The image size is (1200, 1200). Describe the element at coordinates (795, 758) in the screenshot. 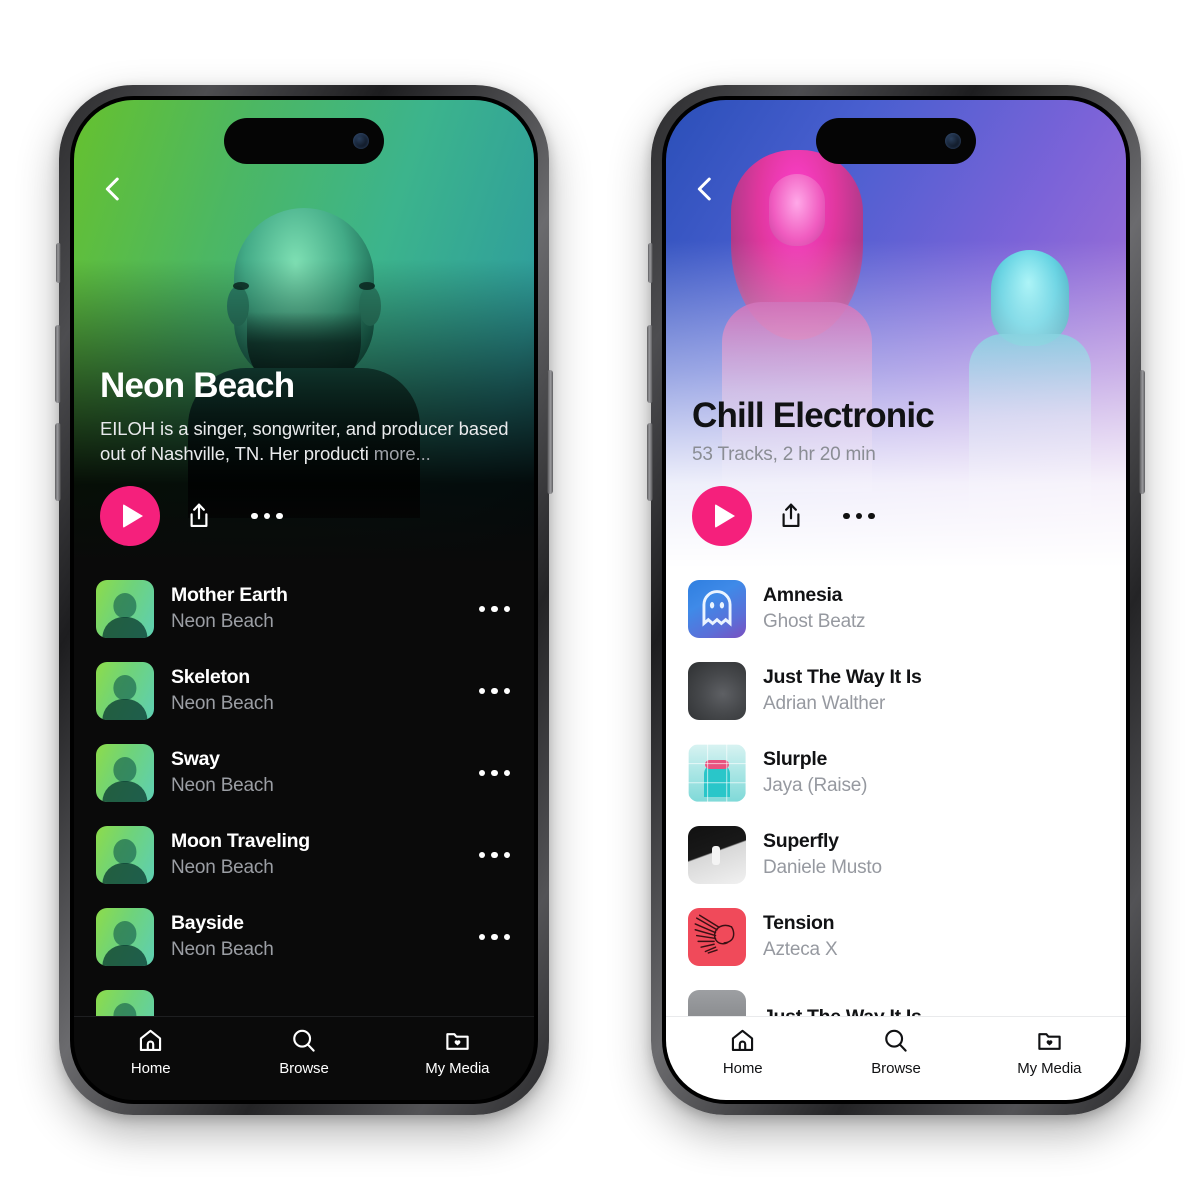

I see `track-title: Slurple` at that location.